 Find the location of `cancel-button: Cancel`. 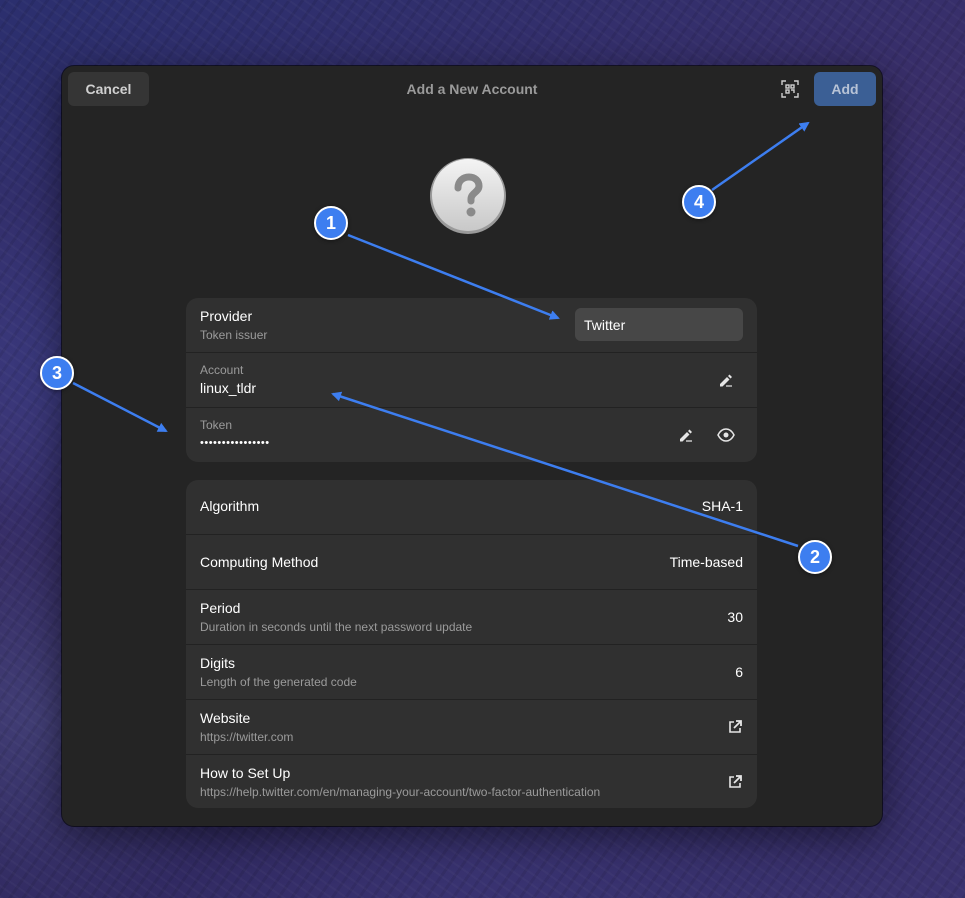

cancel-button: Cancel is located at coordinates (108, 89).